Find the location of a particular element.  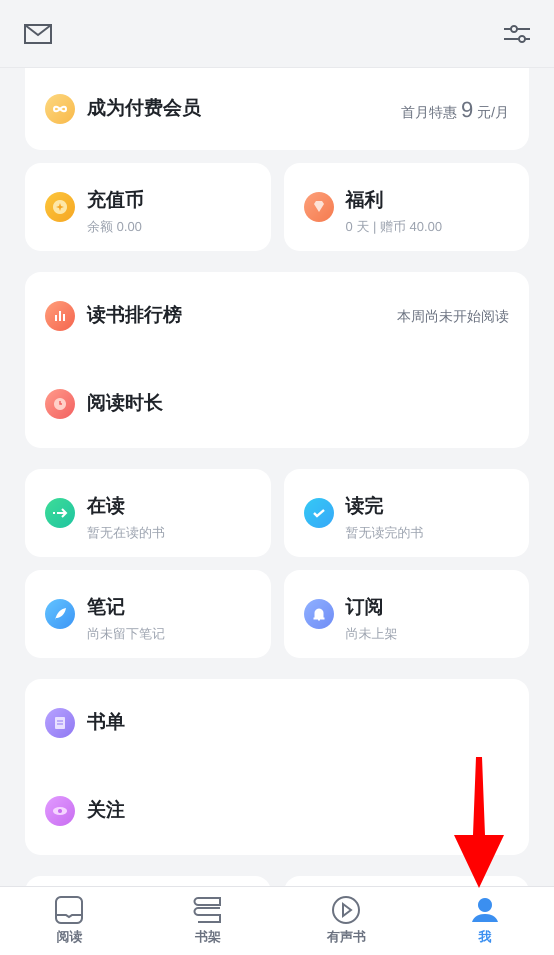

row-title: 阅读时长 is located at coordinates (125, 404).